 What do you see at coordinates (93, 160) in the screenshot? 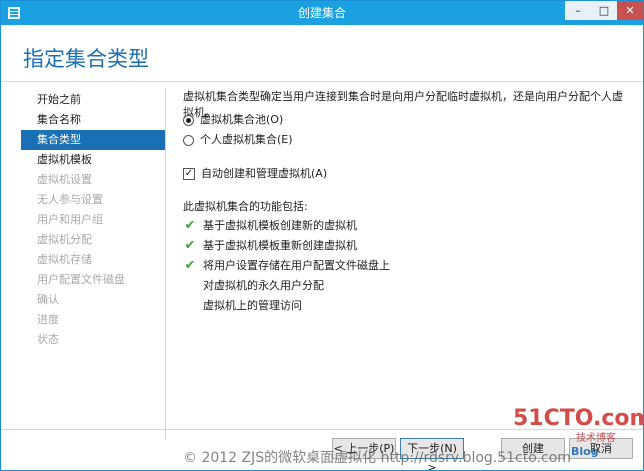
I see `nav-item-vm-template: 虚拟机模板` at bounding box center [93, 160].